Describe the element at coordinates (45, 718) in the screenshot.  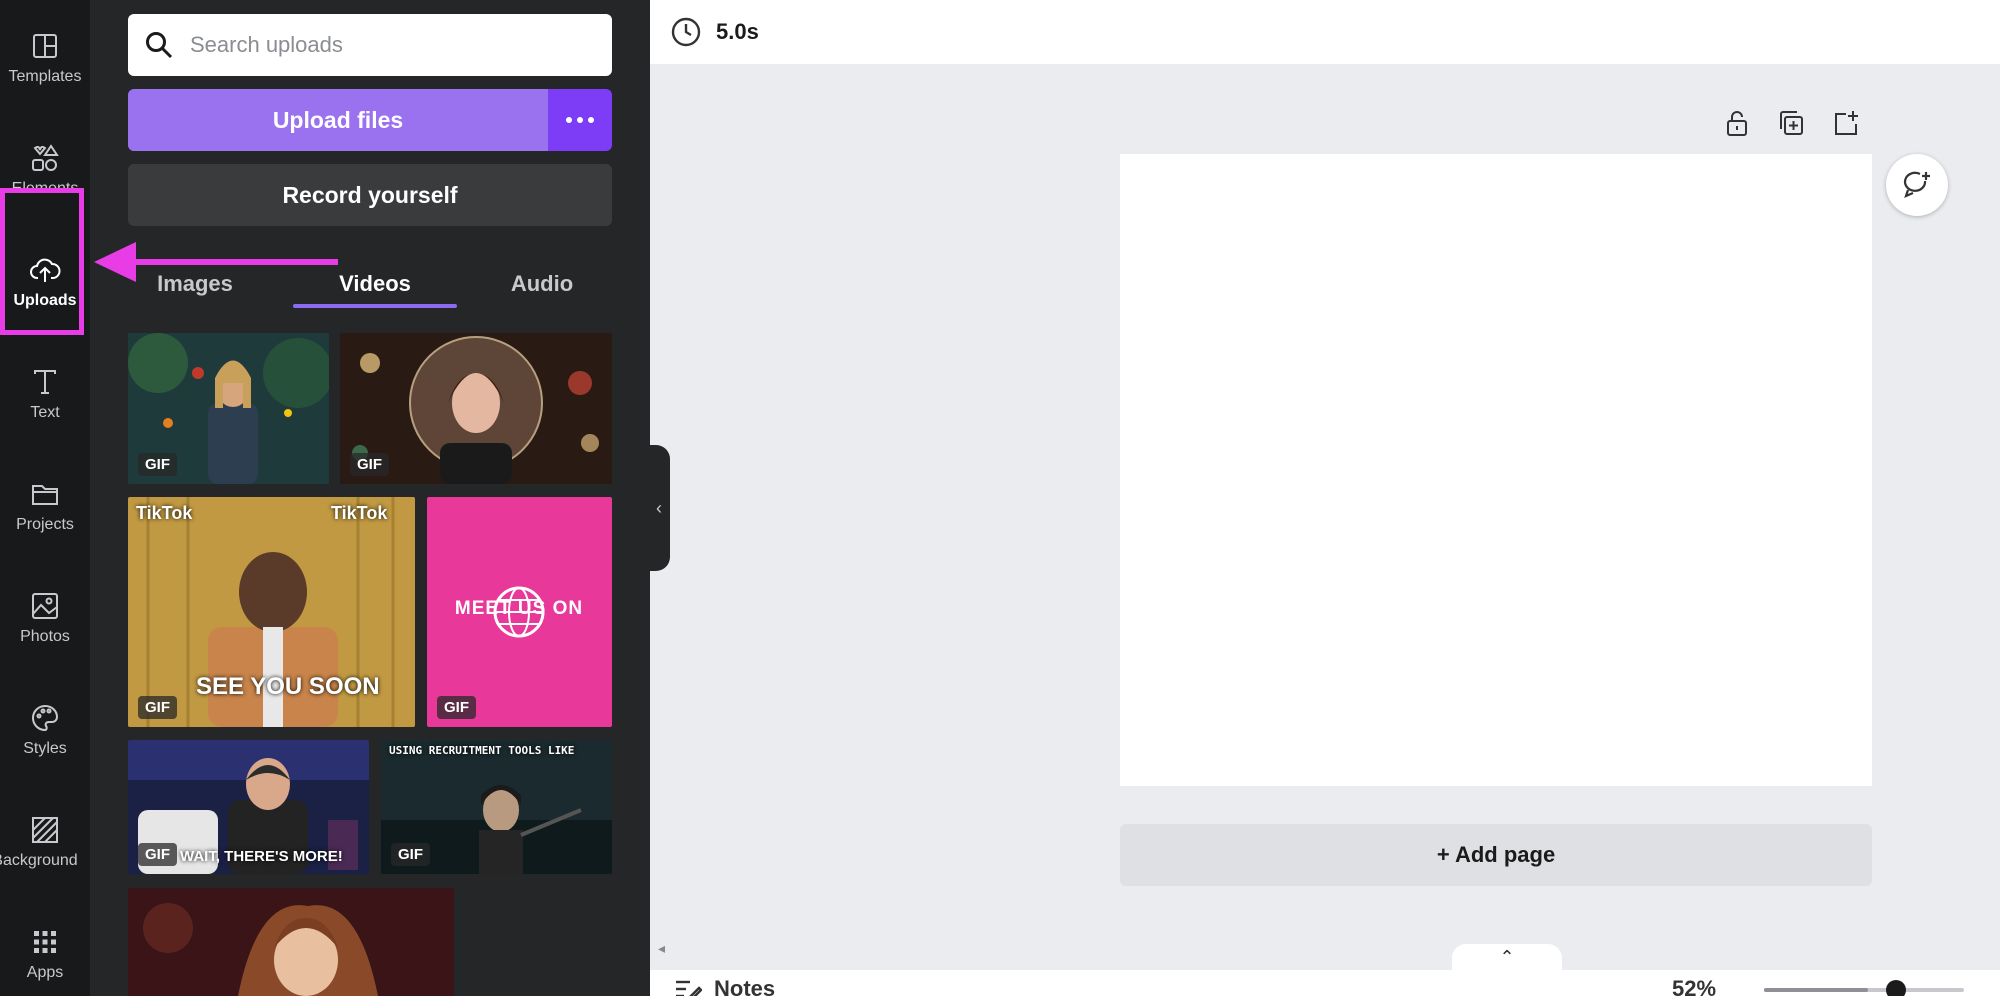
I see `palette-icon` at that location.